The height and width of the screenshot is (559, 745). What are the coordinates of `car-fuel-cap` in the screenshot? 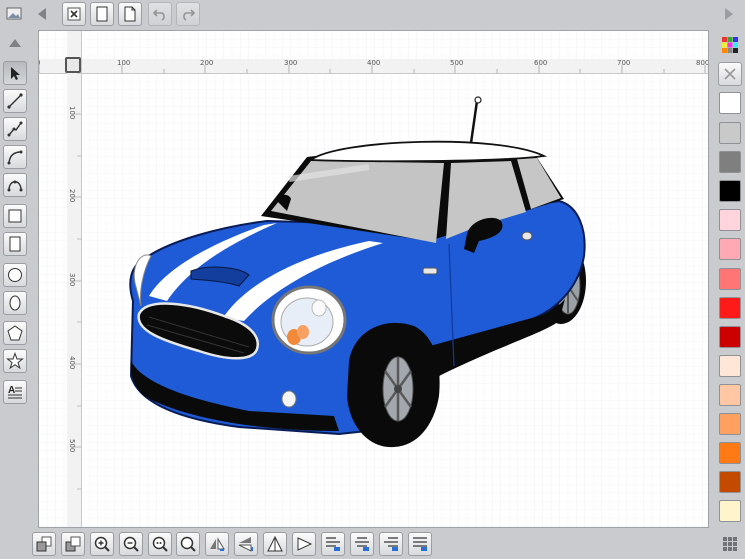 It's located at (527, 236).